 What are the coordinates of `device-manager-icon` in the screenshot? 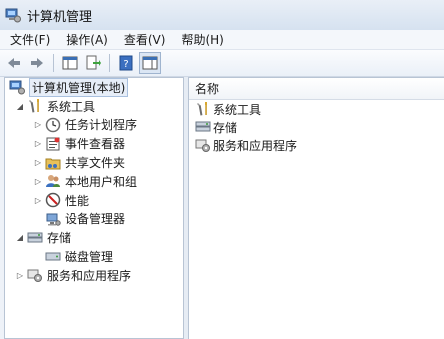 It's located at (53, 219).